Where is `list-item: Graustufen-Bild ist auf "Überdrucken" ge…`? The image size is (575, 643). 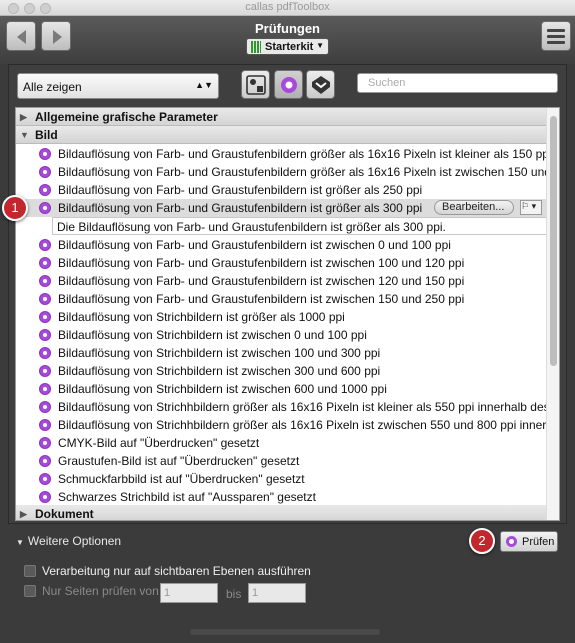
list-item: Graustufen-Bild ist auf "Überdrucken" ge… is located at coordinates (281, 461).